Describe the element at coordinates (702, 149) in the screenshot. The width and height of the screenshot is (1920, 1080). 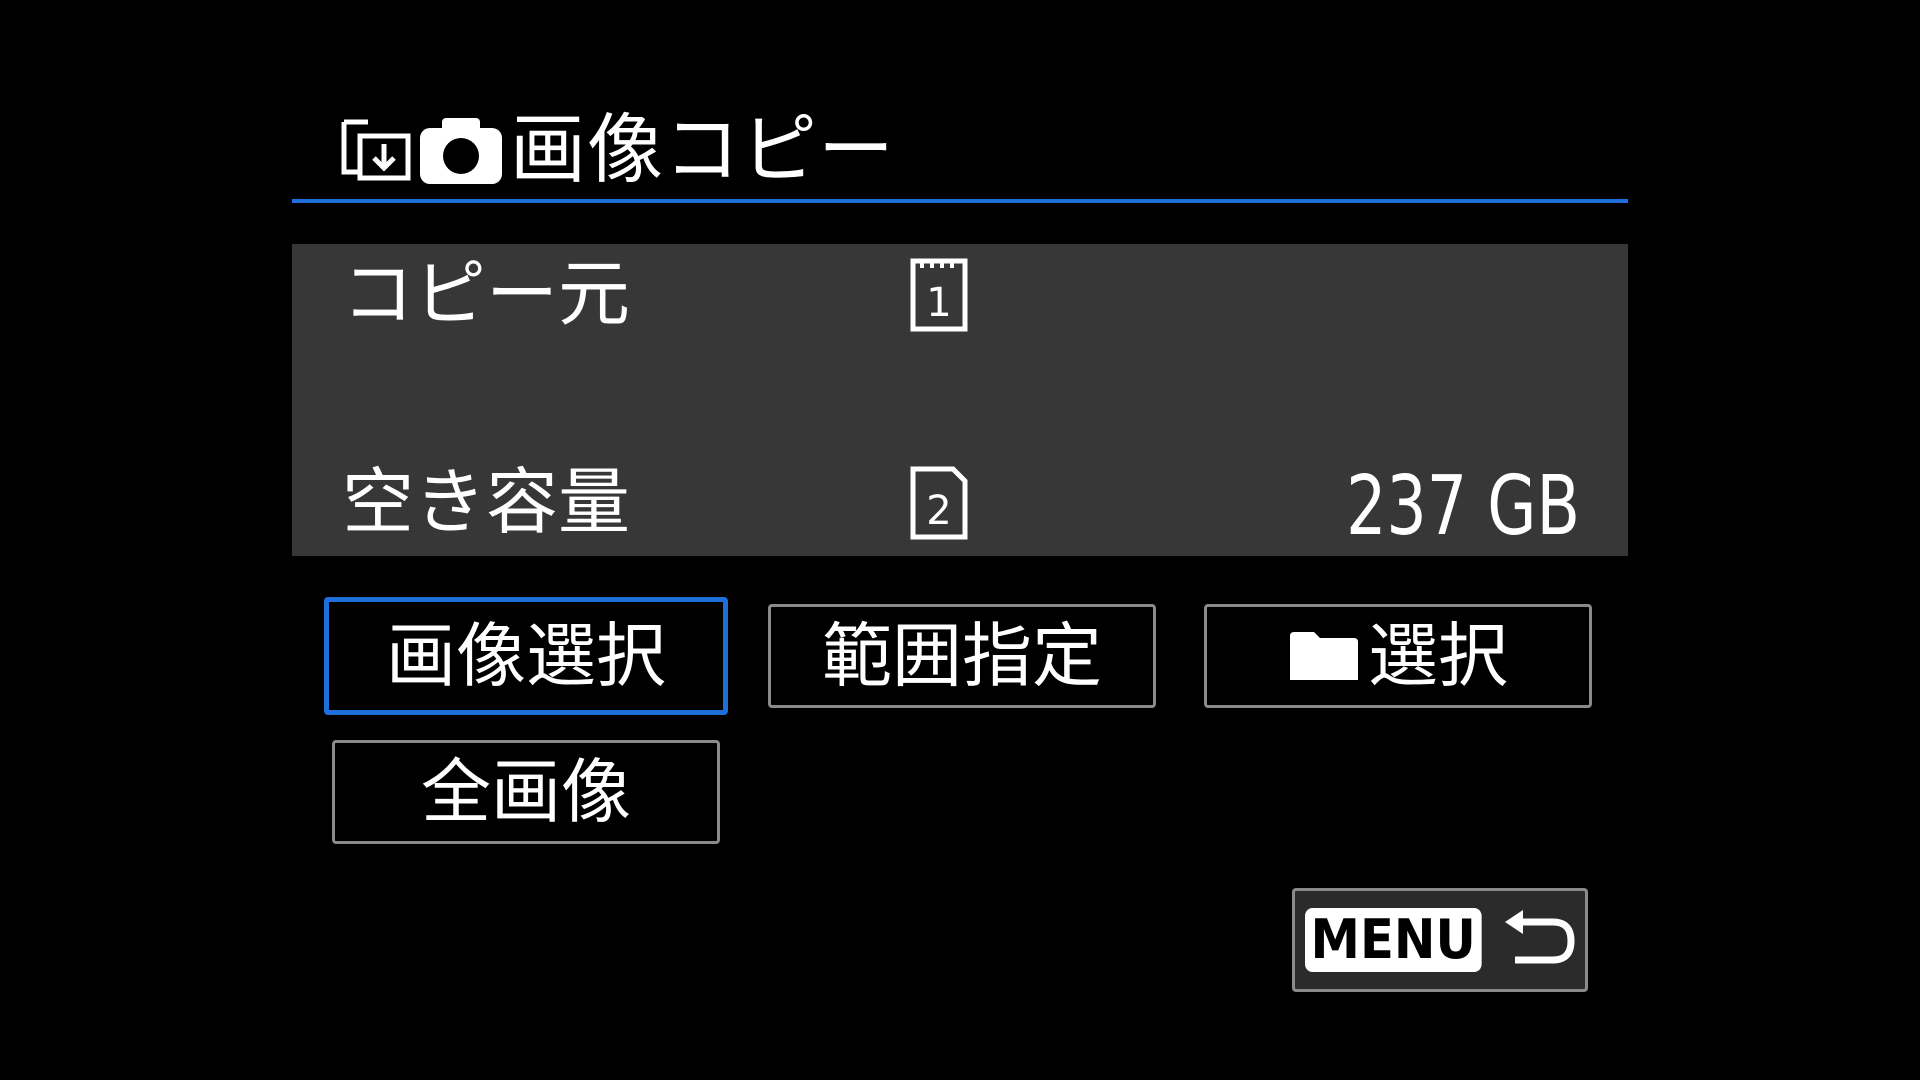
I see `page-title: 画像コピー` at that location.